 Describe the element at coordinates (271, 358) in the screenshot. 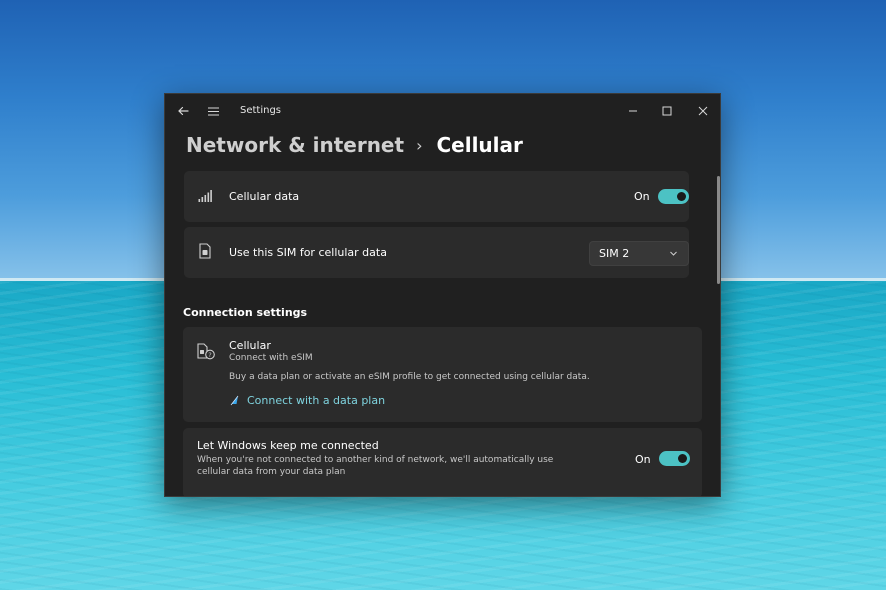

I see `cellular-esim-subtitle: Connect with eSIM` at that location.